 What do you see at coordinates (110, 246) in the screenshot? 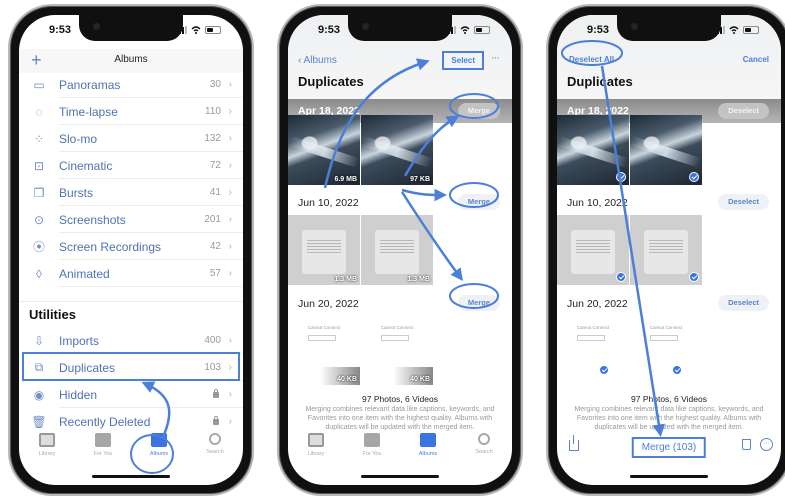
I see `album-label: Screen Recordings` at bounding box center [110, 246].